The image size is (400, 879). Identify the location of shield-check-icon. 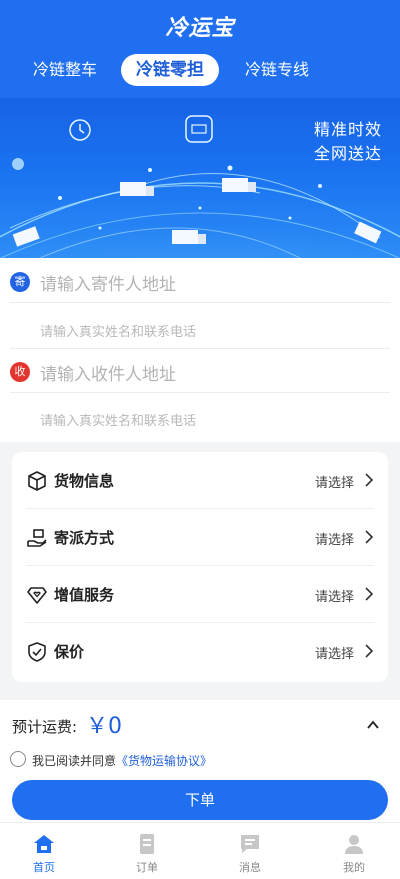
(37, 652).